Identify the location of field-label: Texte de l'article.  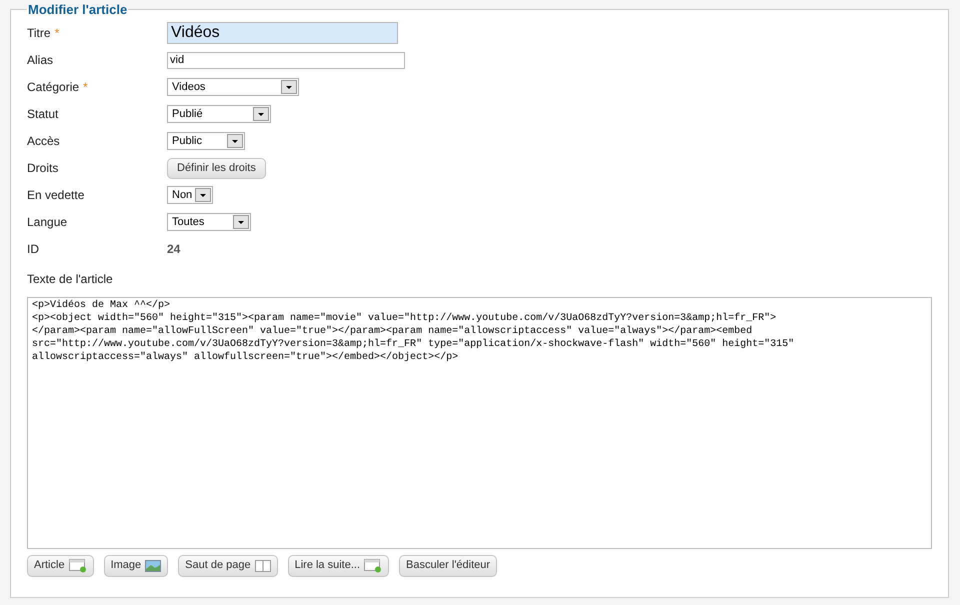
(70, 278).